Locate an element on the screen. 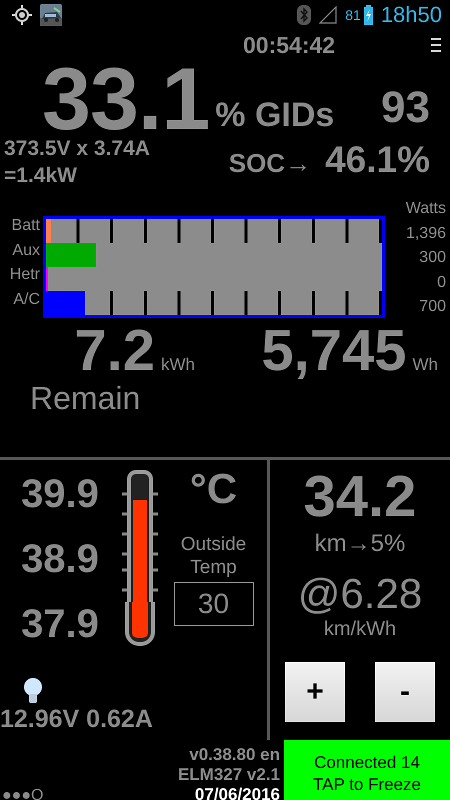 This screenshot has height=800, width=450. gids-percent: 33.1 is located at coordinates (126, 99).